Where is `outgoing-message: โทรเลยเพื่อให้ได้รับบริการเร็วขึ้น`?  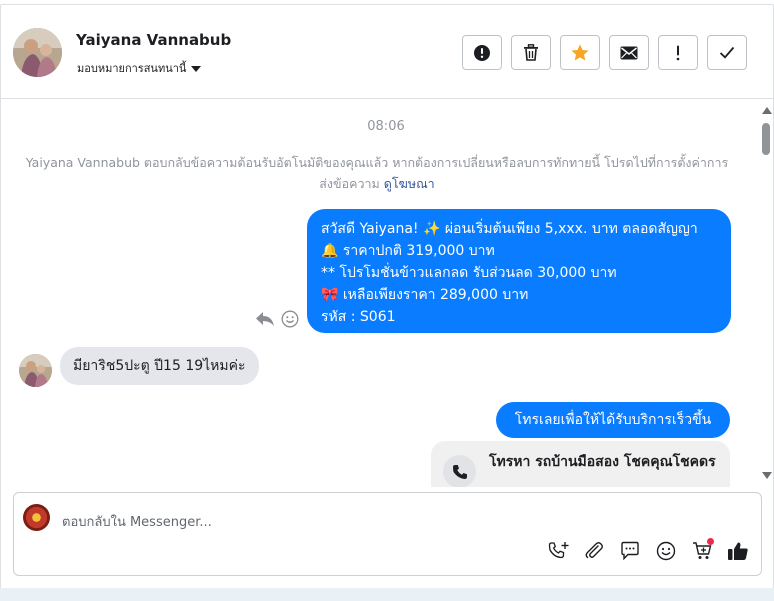
outgoing-message: โทรเลยเพื่อให้ได้รับบริการเร็วขึ้น is located at coordinates (613, 420).